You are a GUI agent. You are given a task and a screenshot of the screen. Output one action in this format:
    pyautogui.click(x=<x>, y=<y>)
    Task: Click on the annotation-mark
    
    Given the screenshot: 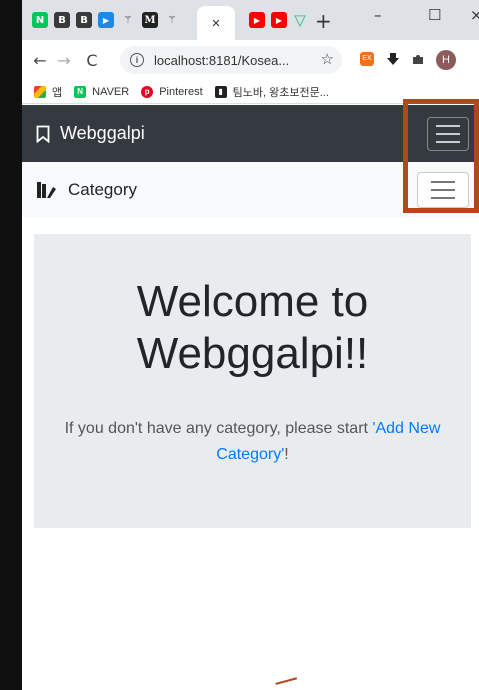 What is the action you would take?
    pyautogui.click(x=287, y=683)
    